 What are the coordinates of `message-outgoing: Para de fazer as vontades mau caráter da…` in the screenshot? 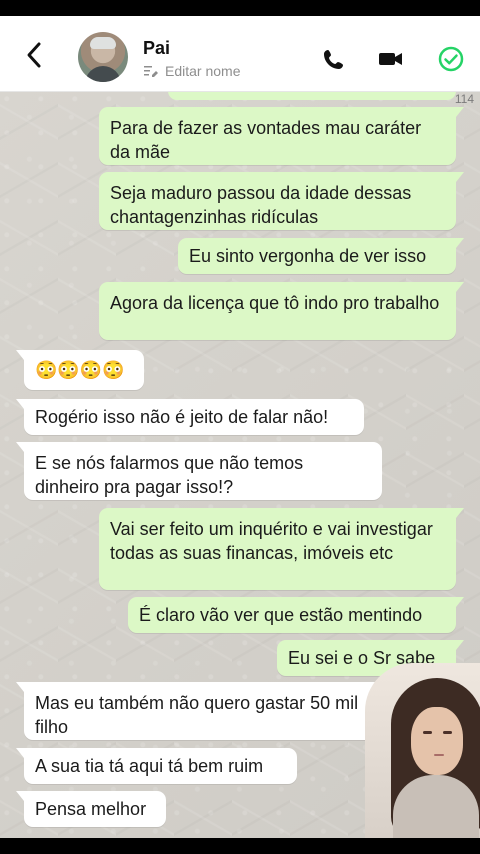 It's located at (281, 136).